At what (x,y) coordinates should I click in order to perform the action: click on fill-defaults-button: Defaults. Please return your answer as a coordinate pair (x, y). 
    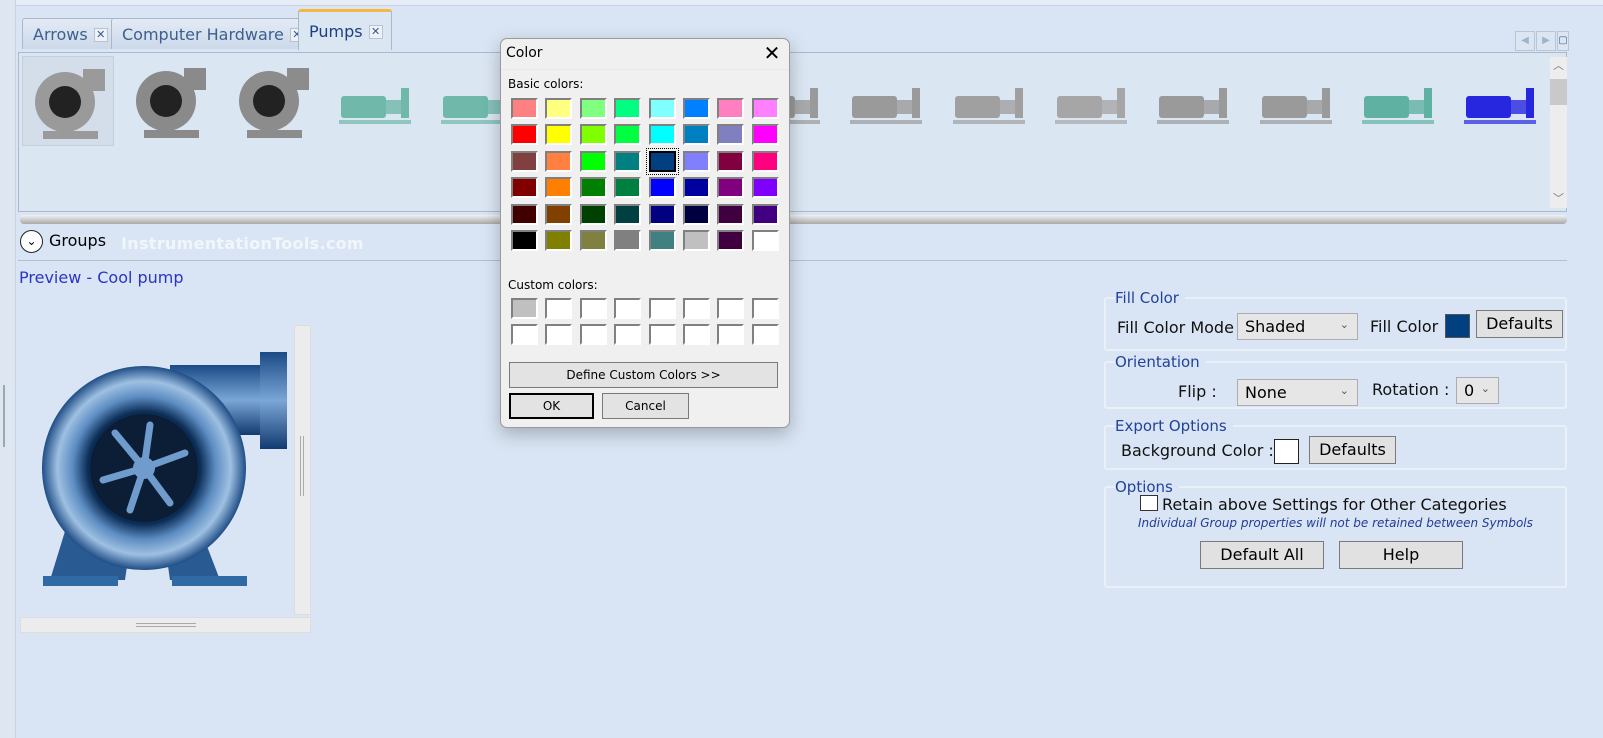
    Looking at the image, I should click on (1519, 324).